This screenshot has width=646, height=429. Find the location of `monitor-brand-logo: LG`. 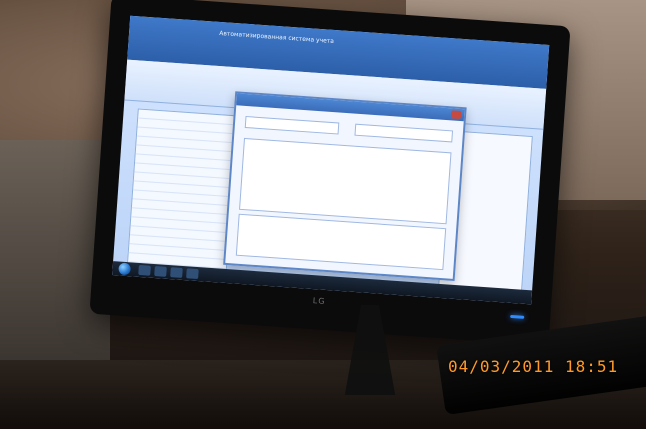

monitor-brand-logo: LG is located at coordinates (319, 301).